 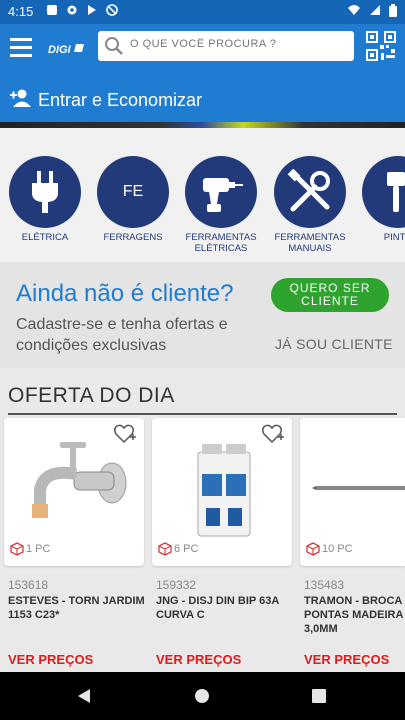 What do you see at coordinates (352, 492) in the screenshot?
I see `product-card: 10 PC` at bounding box center [352, 492].